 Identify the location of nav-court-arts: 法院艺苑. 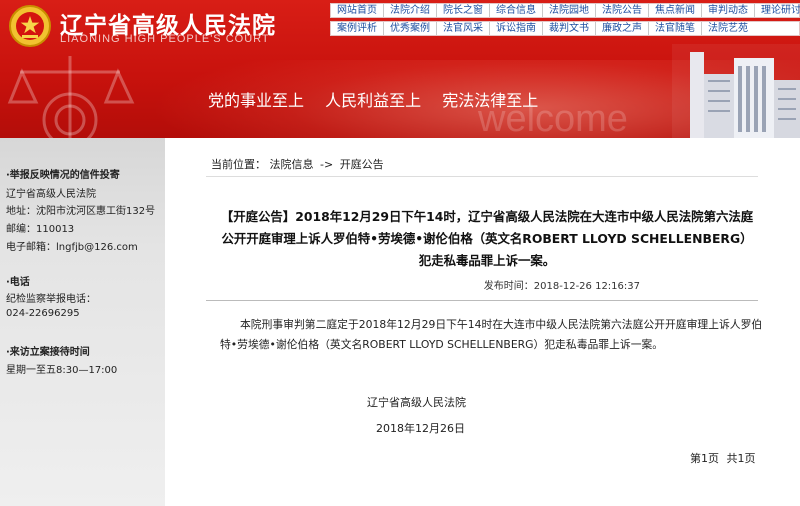
(728, 28).